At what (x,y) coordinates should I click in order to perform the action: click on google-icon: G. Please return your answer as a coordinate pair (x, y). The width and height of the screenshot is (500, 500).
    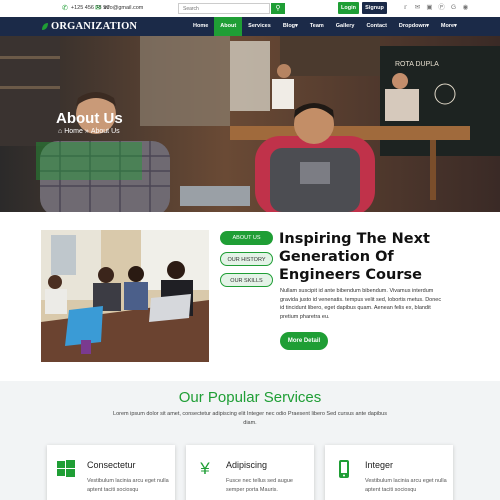
    Looking at the image, I should click on (453, 7).